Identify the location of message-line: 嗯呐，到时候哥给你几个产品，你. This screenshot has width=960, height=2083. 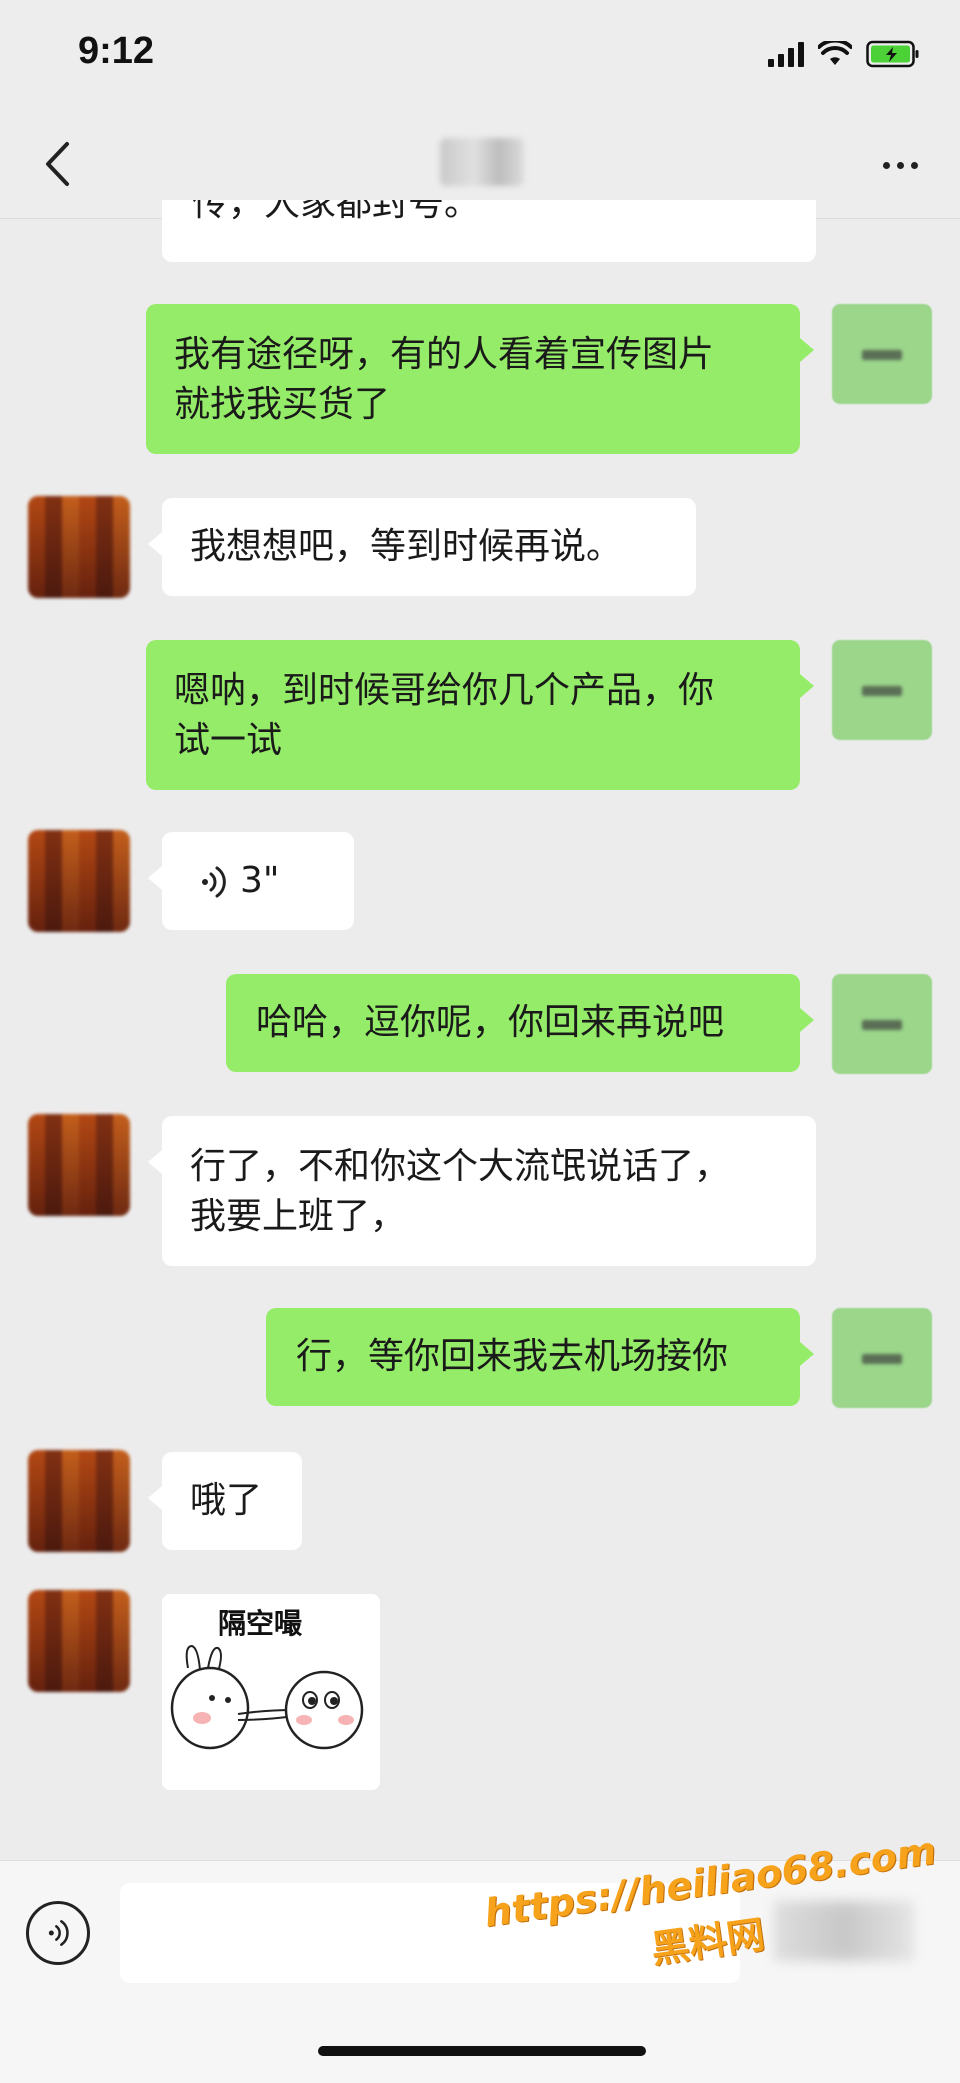
(444, 690).